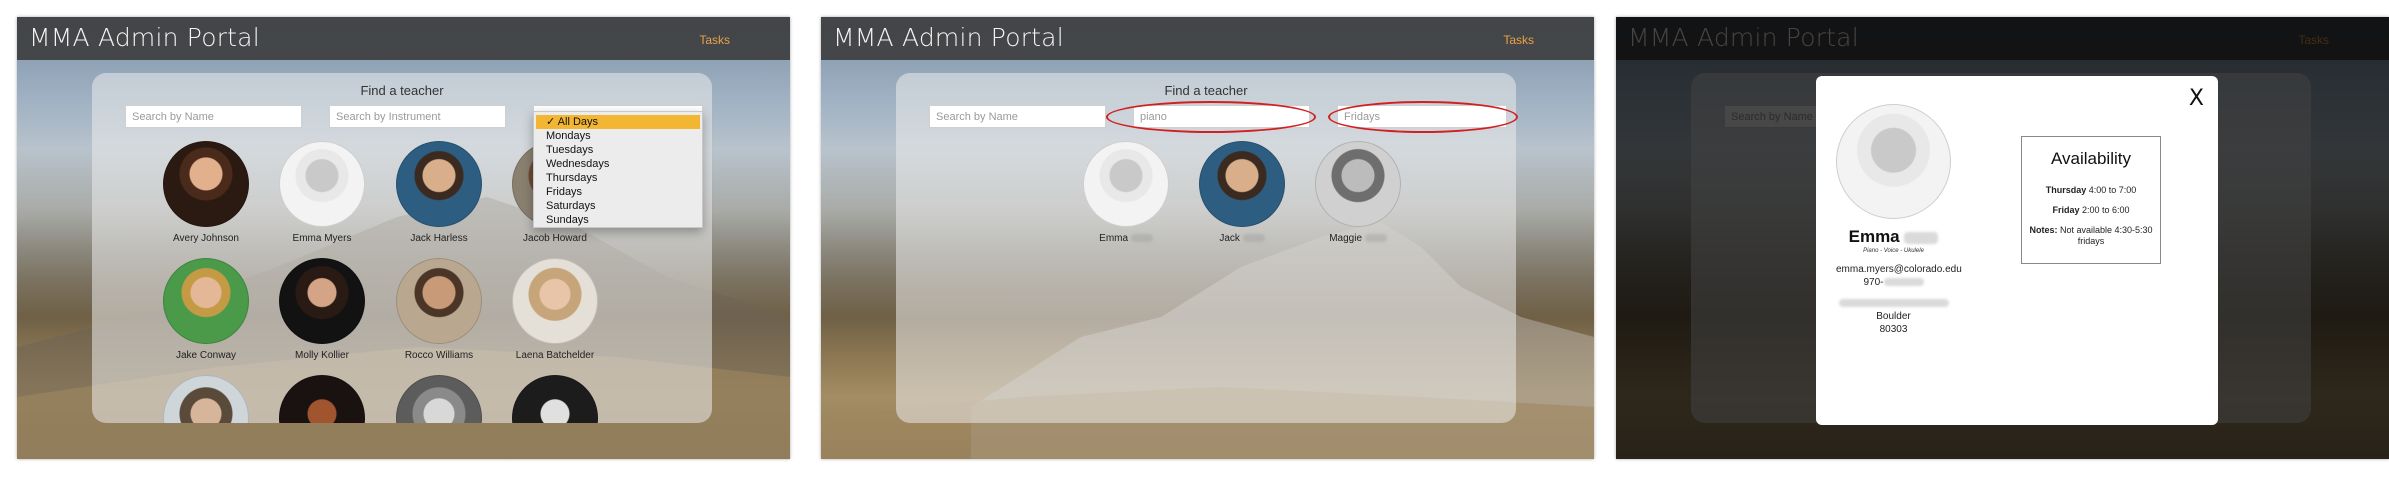 The image size is (2389, 478). Describe the element at coordinates (618, 164) in the screenshot. I see `day-option-wednesdays: Wednesdays` at that location.